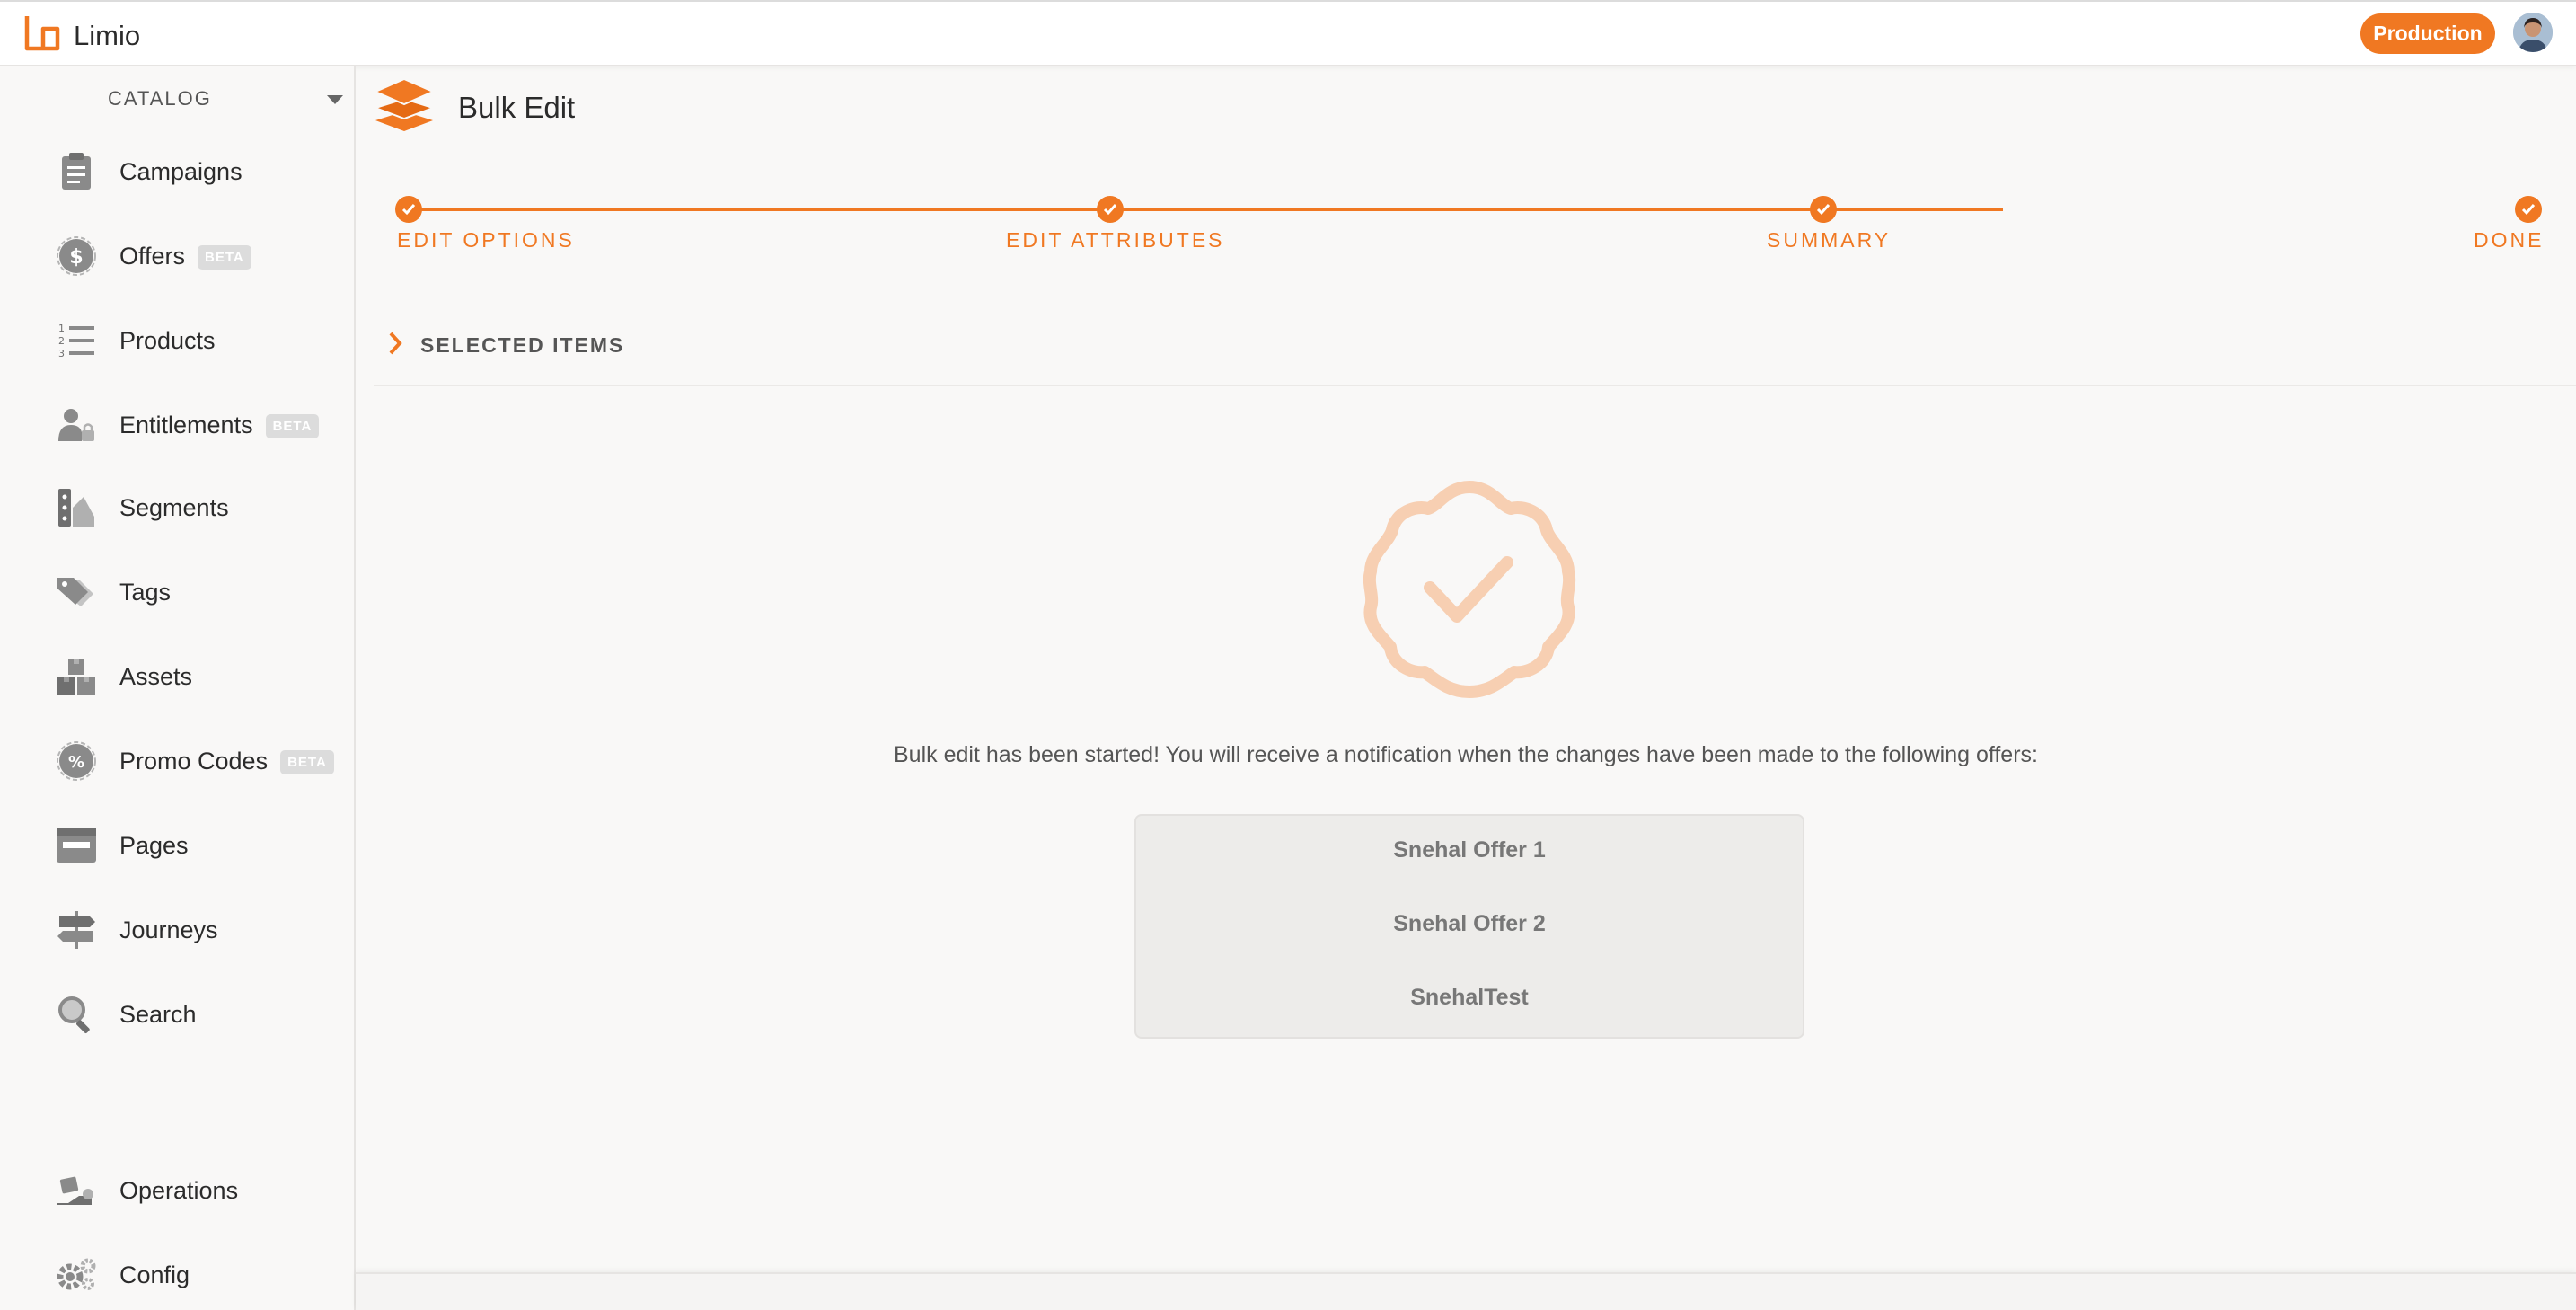 Image resolution: width=2576 pixels, height=1310 pixels. Describe the element at coordinates (160, 99) in the screenshot. I see `catalog-section-label: CATALOG` at that location.